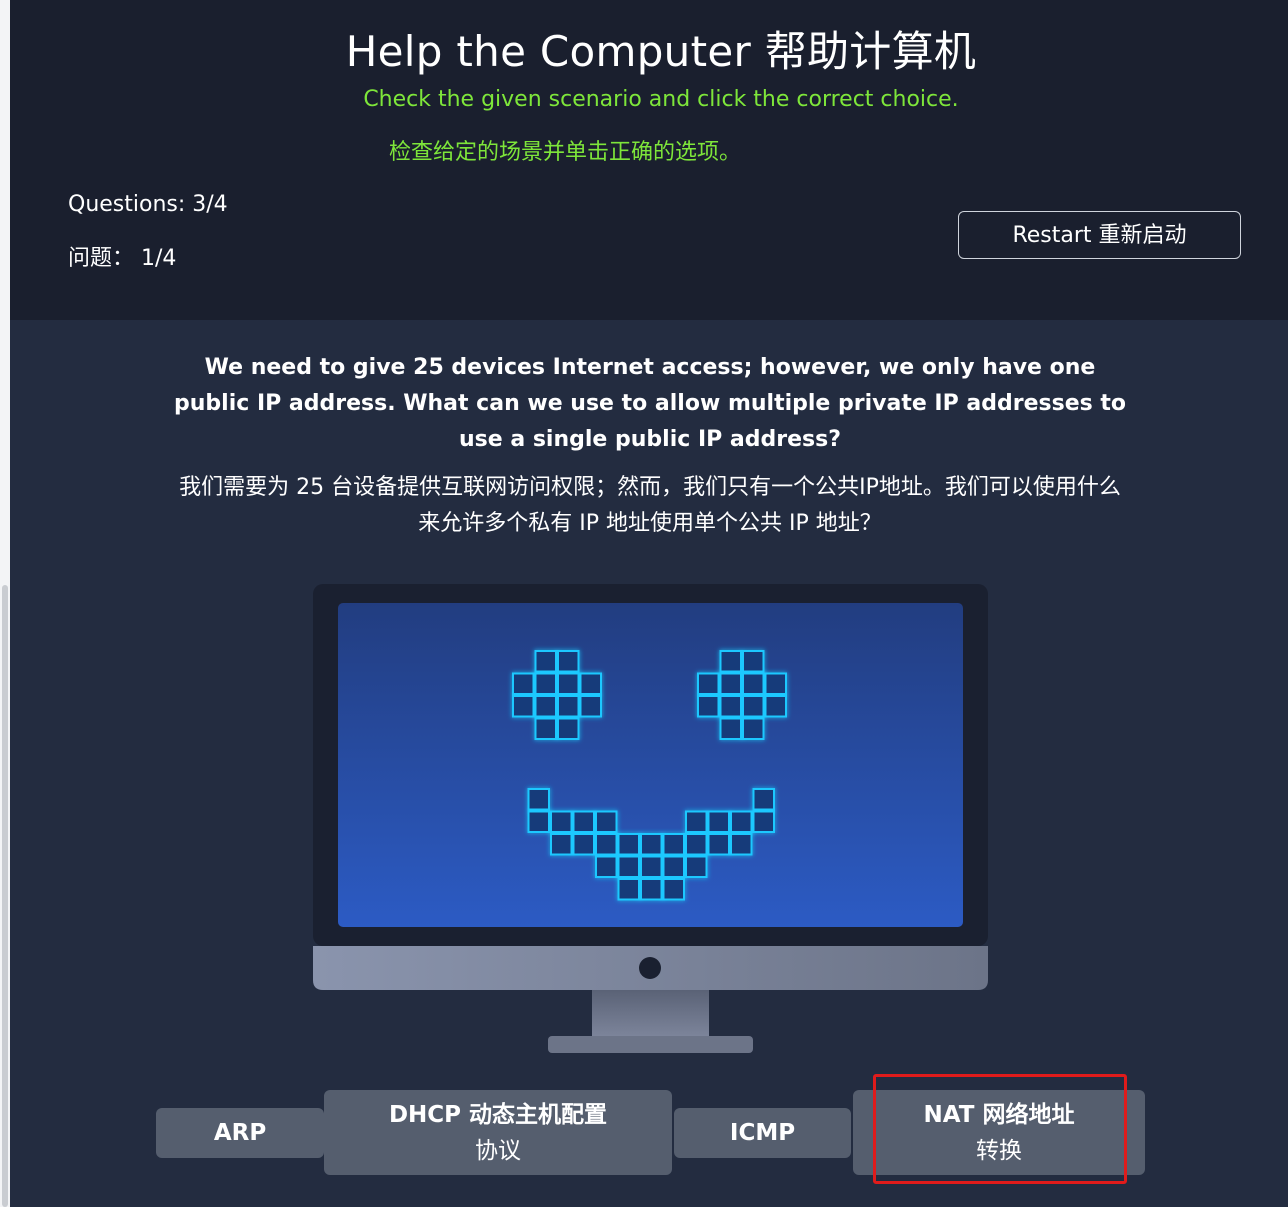 The image size is (1288, 1207). What do you see at coordinates (661, 51) in the screenshot?
I see `page-title: Help the Computer 帮助计算机` at bounding box center [661, 51].